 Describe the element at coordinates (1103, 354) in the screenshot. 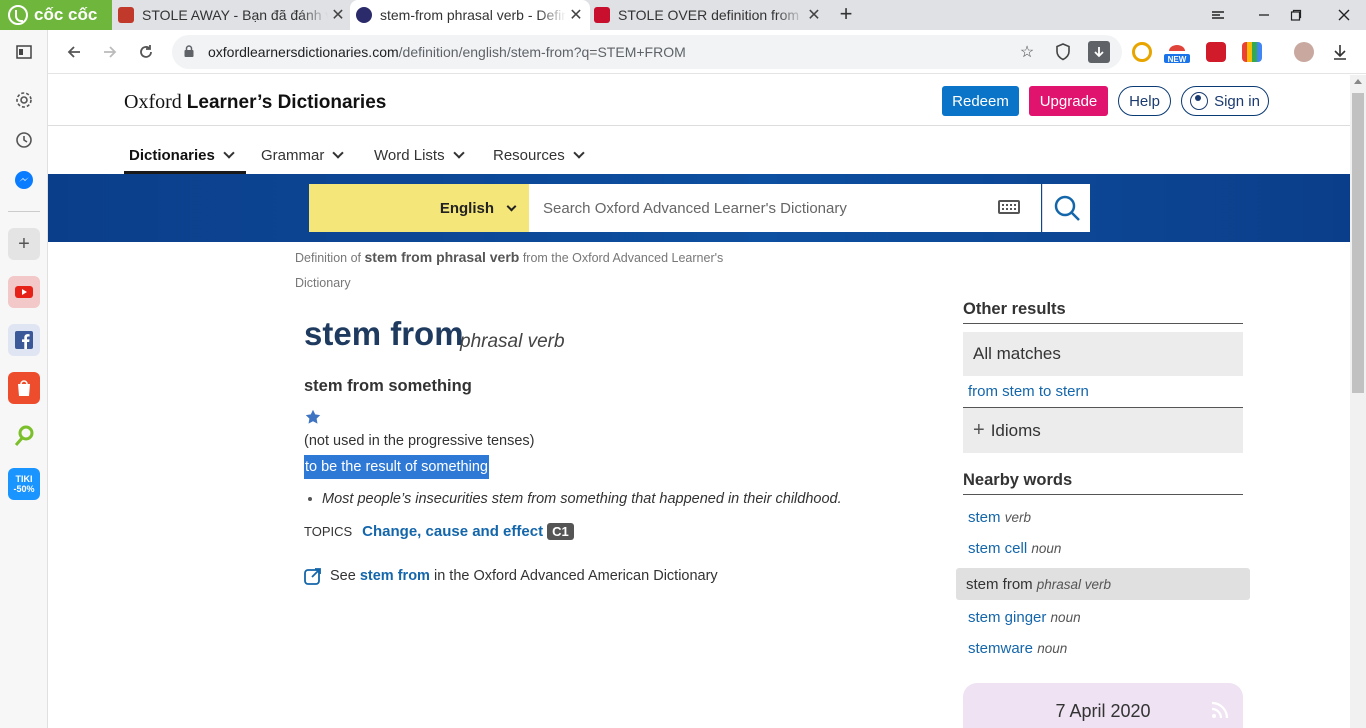

I see `all-matches-button: All matches` at that location.